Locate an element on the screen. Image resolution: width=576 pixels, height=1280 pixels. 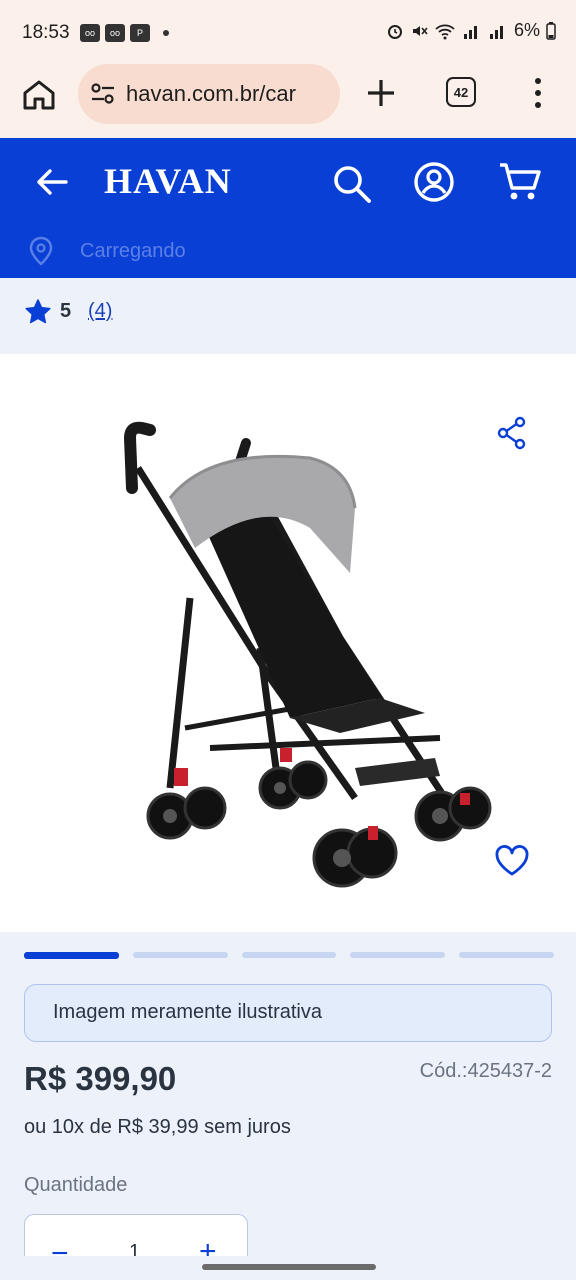
battery-percent: 6% is located at coordinates (526, 30).